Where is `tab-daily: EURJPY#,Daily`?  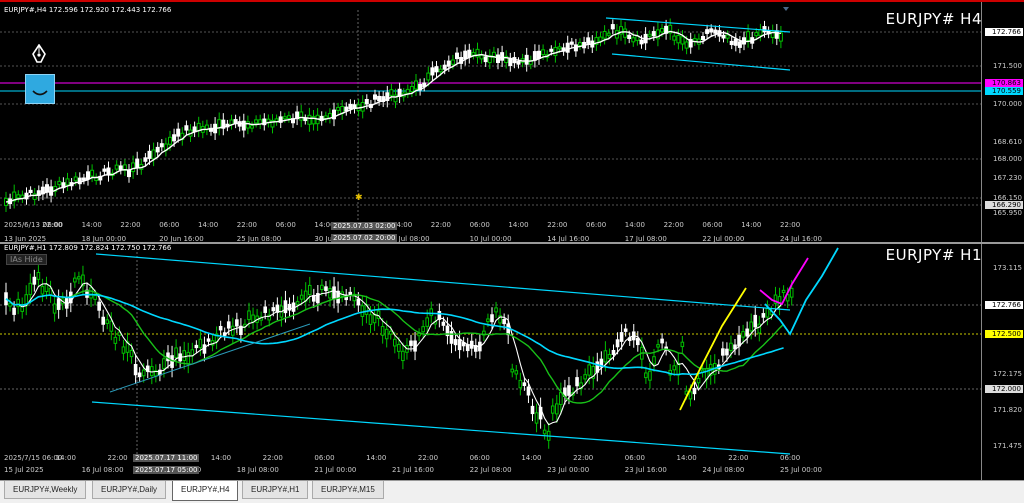
tab-daily: EURJPY#,Daily is located at coordinates (129, 490).